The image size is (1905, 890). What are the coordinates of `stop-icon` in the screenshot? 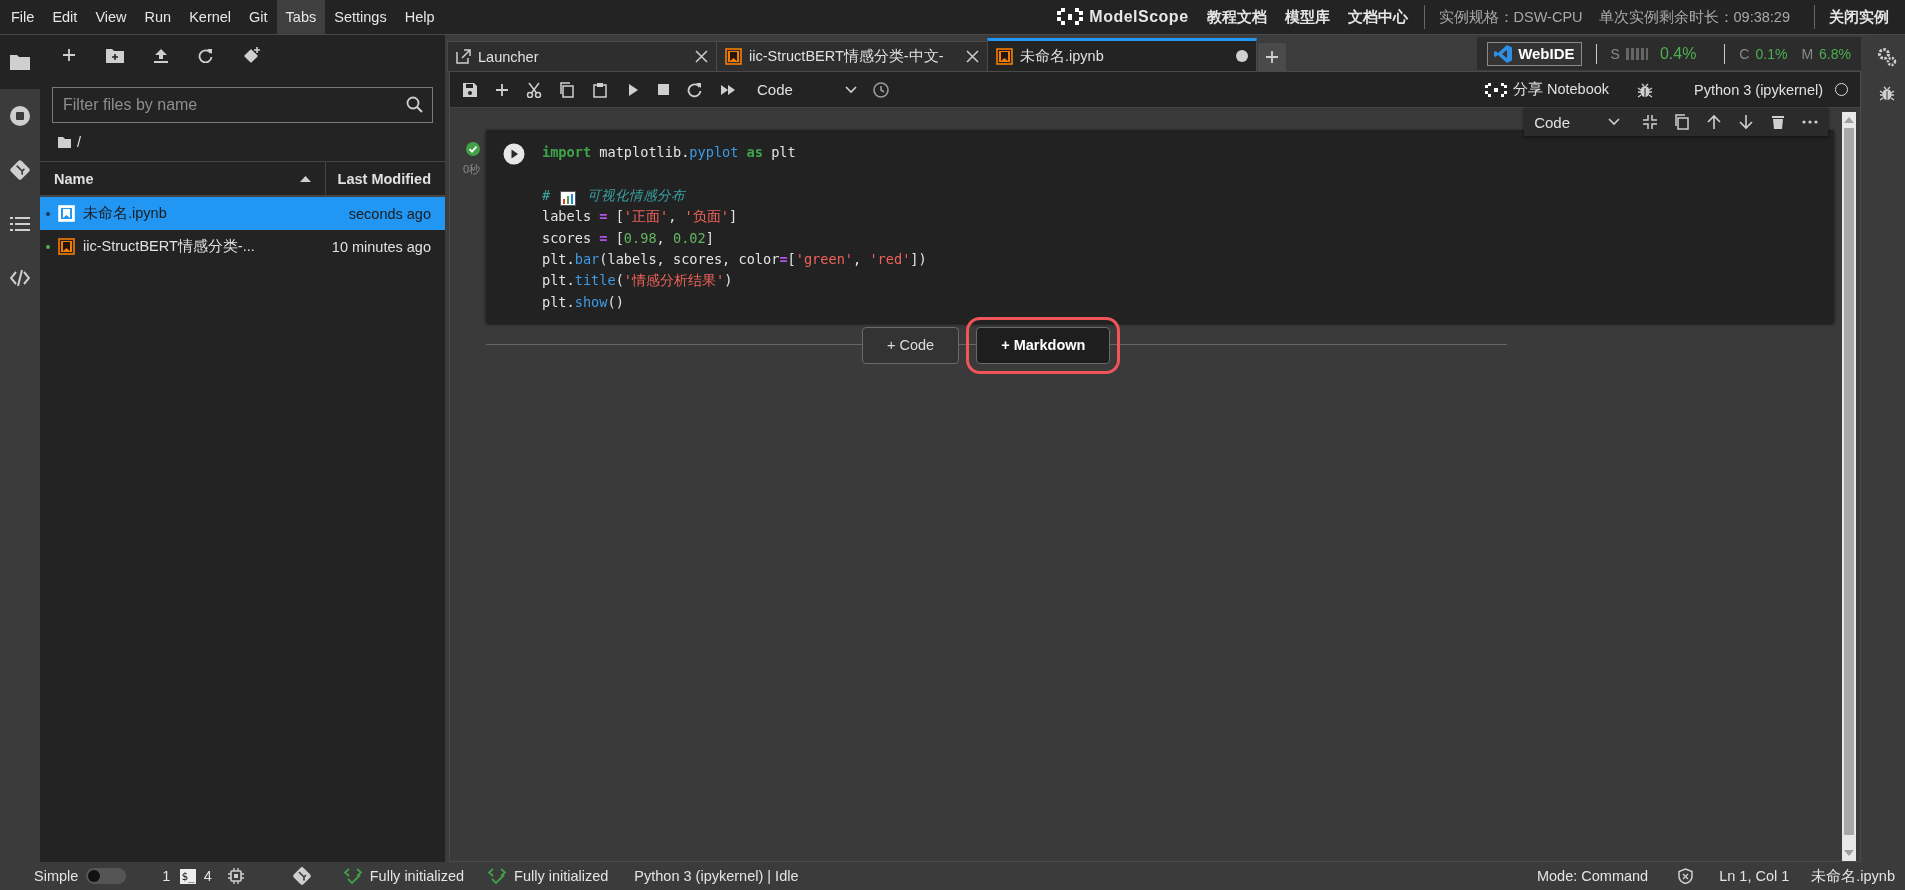 It's located at (663, 89).